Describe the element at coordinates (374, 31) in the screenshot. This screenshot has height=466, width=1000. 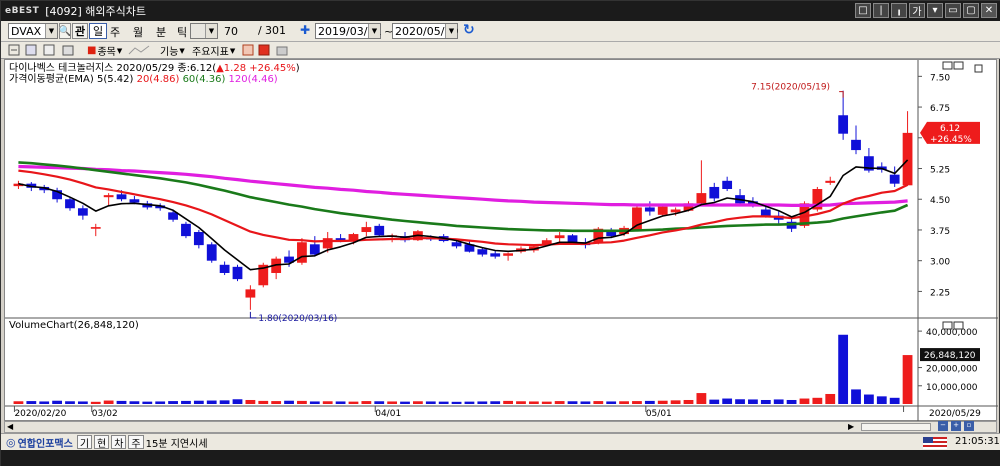
I see `start-date-dropdown-icon: ▼` at that location.